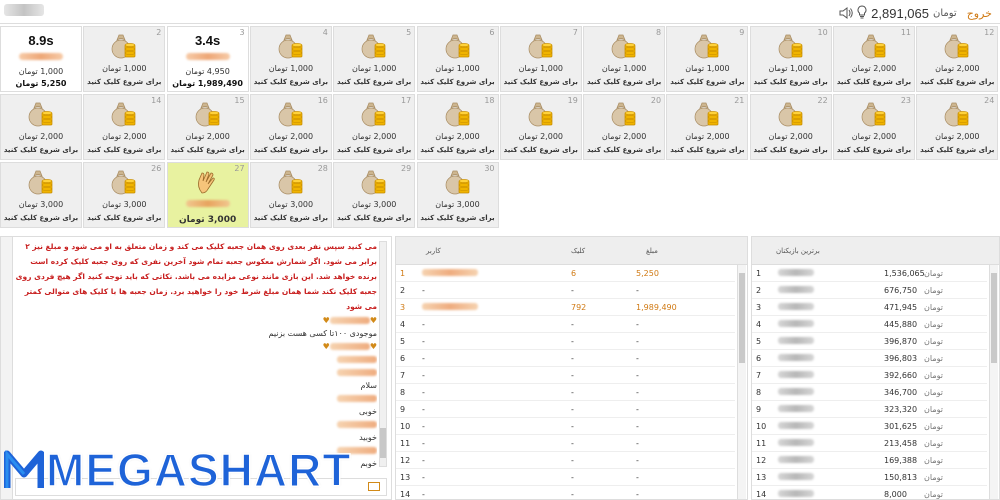 Image resolution: width=1000 pixels, height=500 pixels. What do you see at coordinates (875, 251) in the screenshot?
I see `top-players-header: برترین بازیکنان` at bounding box center [875, 251].